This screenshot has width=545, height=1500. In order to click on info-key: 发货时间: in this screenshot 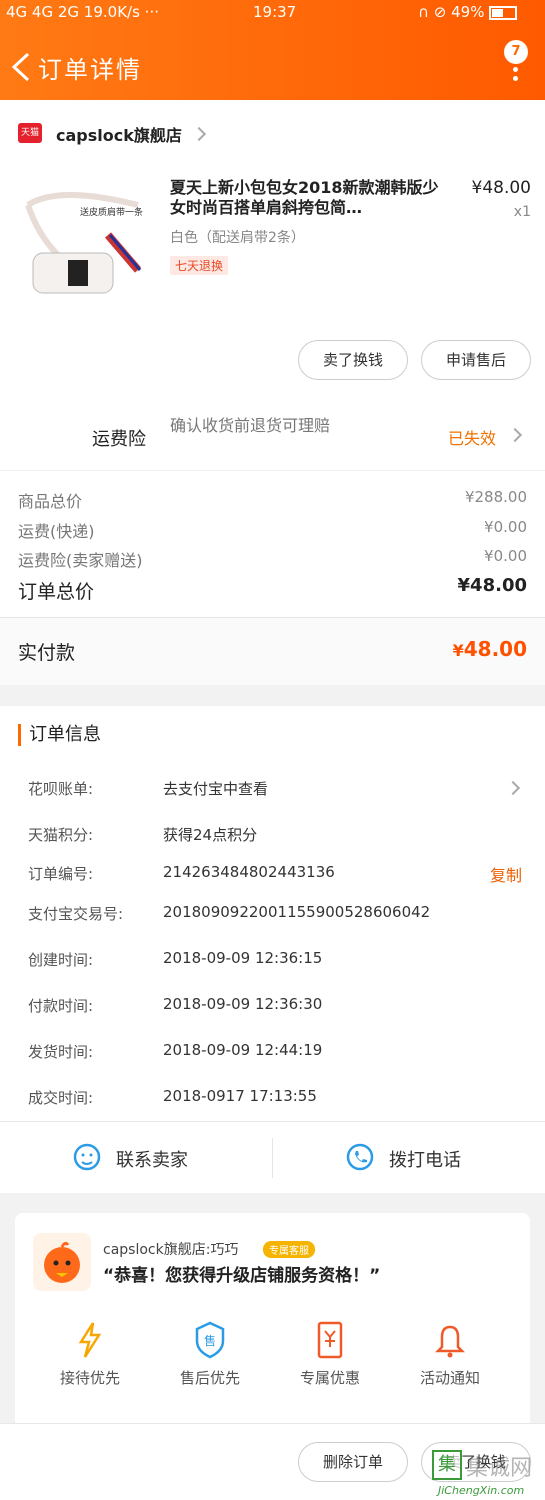, I will do `click(61, 1052)`.